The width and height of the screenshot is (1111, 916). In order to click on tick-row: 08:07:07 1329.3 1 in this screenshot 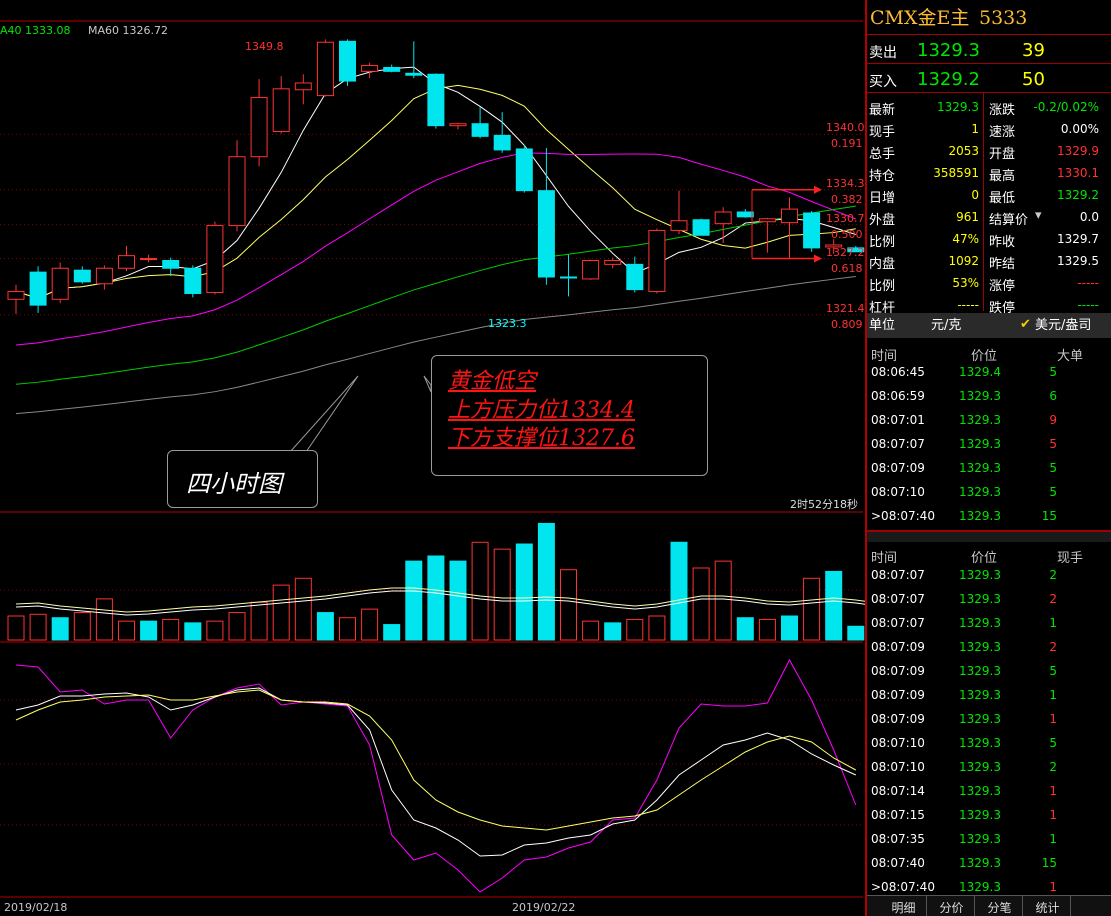, I will do `click(989, 623)`.